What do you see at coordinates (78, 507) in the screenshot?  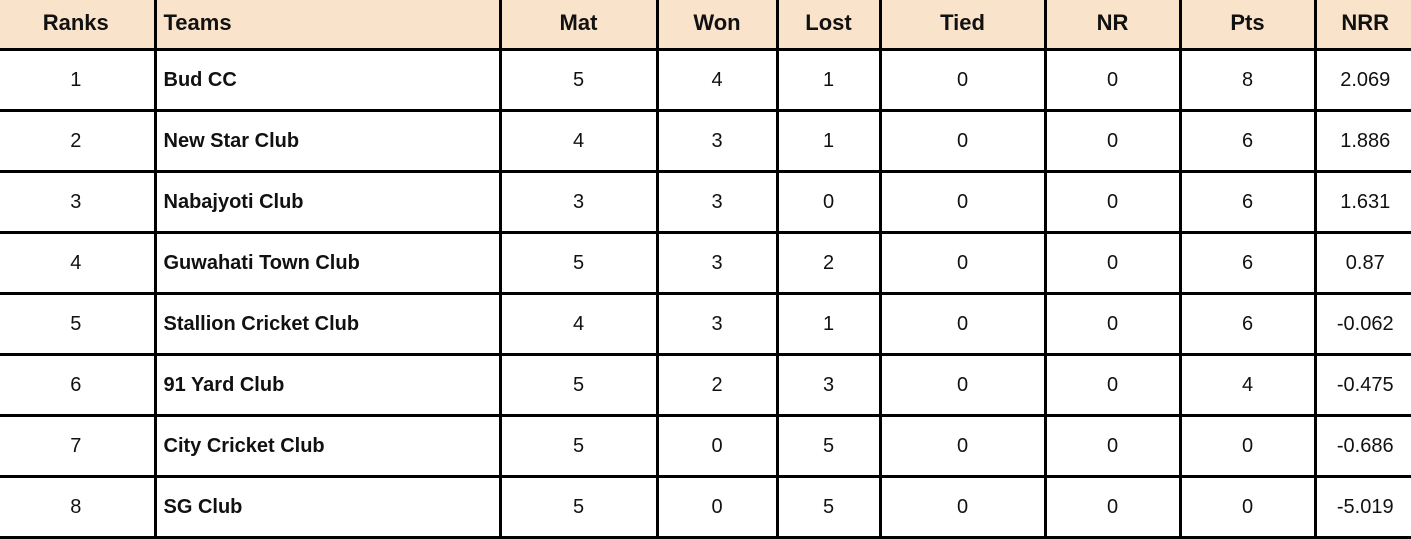 I see `rank-cell: 8` at bounding box center [78, 507].